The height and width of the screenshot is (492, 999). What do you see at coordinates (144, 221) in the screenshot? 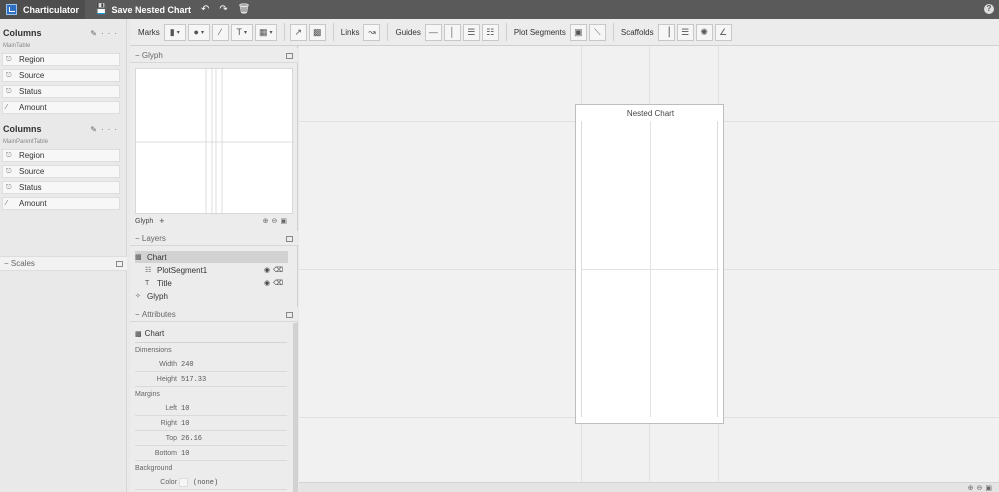
I see `glyph-tab: Glyph` at bounding box center [144, 221].